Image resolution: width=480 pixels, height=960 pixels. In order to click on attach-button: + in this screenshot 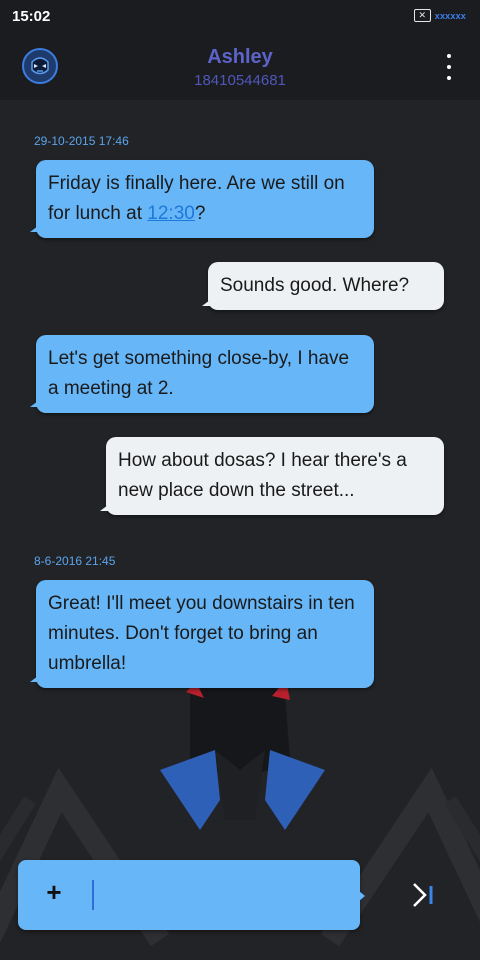, I will do `click(54, 892)`.